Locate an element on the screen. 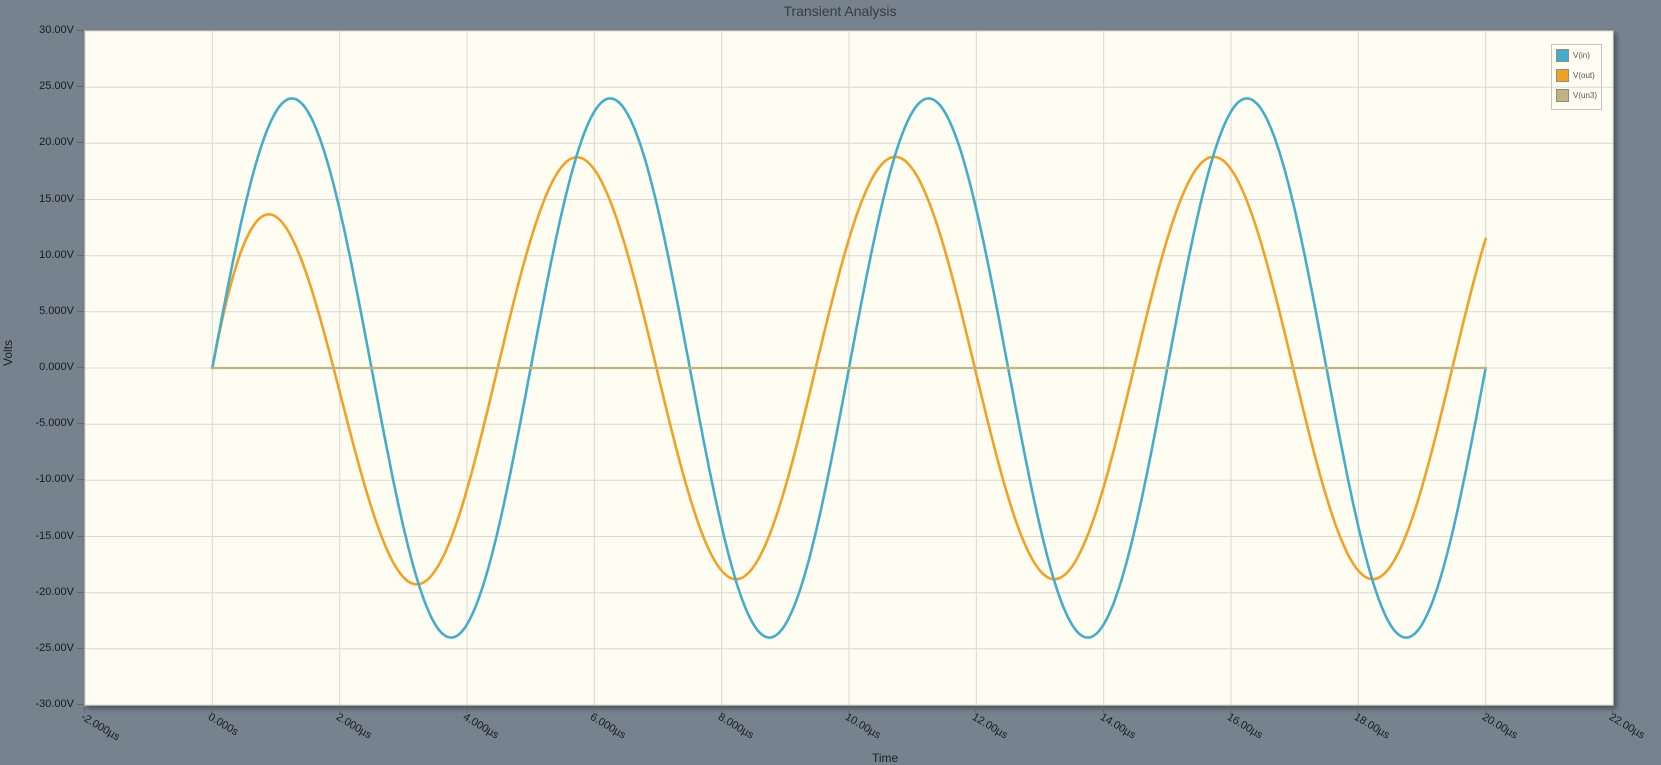 This screenshot has width=1661, height=765. x-tick-label: 14.00µs is located at coordinates (1117, 726).